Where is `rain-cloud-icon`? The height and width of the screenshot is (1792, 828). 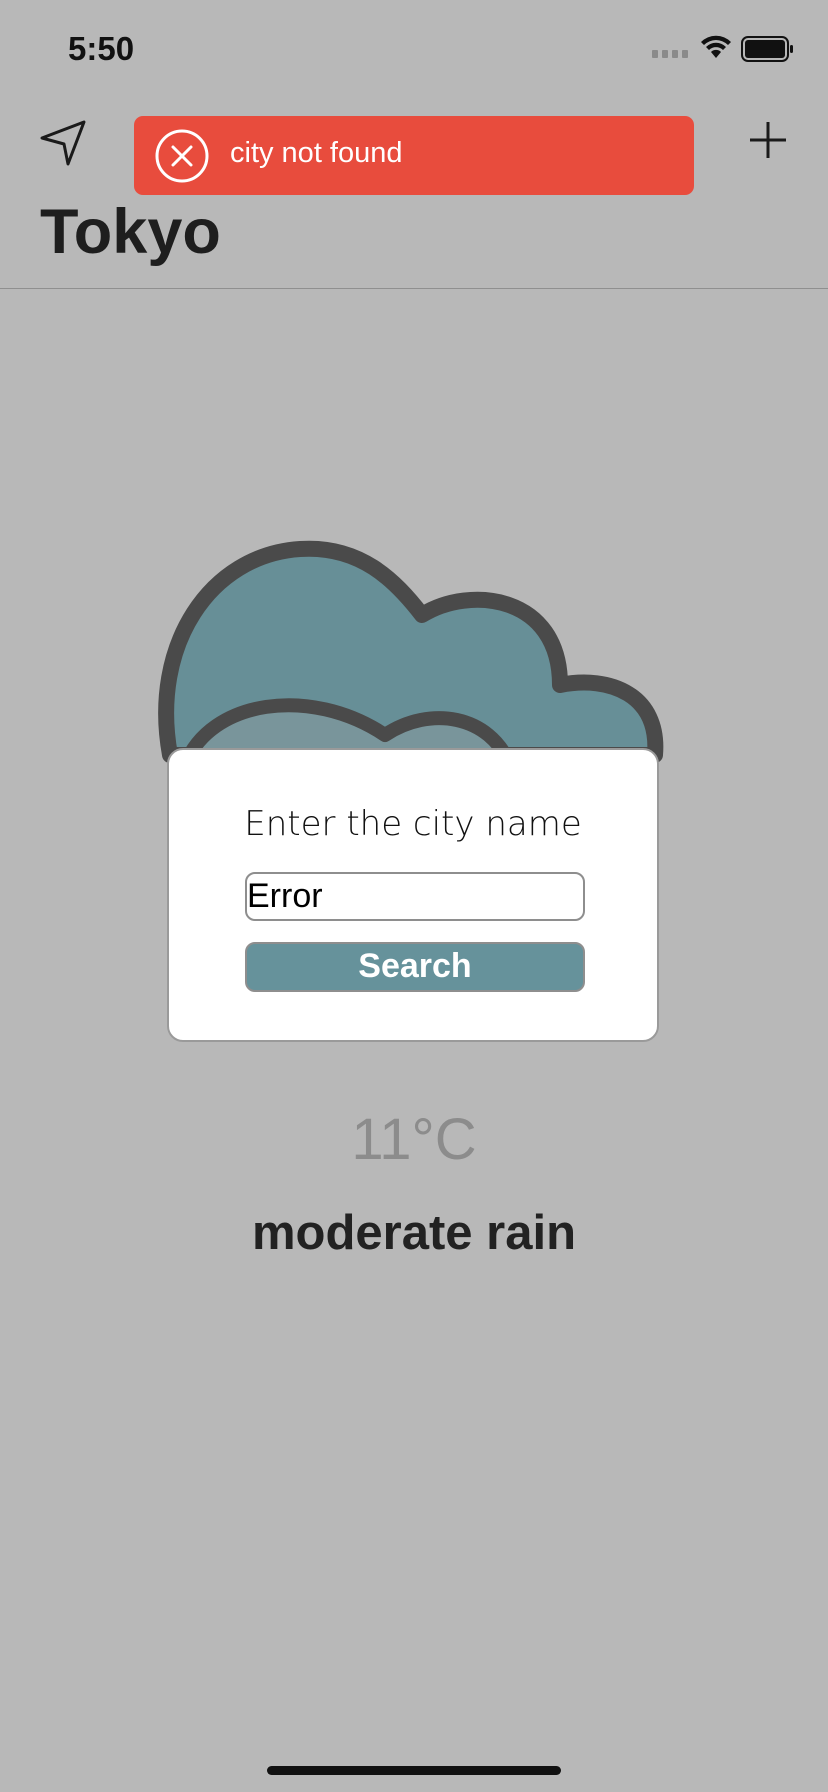
rain-cloud-icon is located at coordinates (411, 656).